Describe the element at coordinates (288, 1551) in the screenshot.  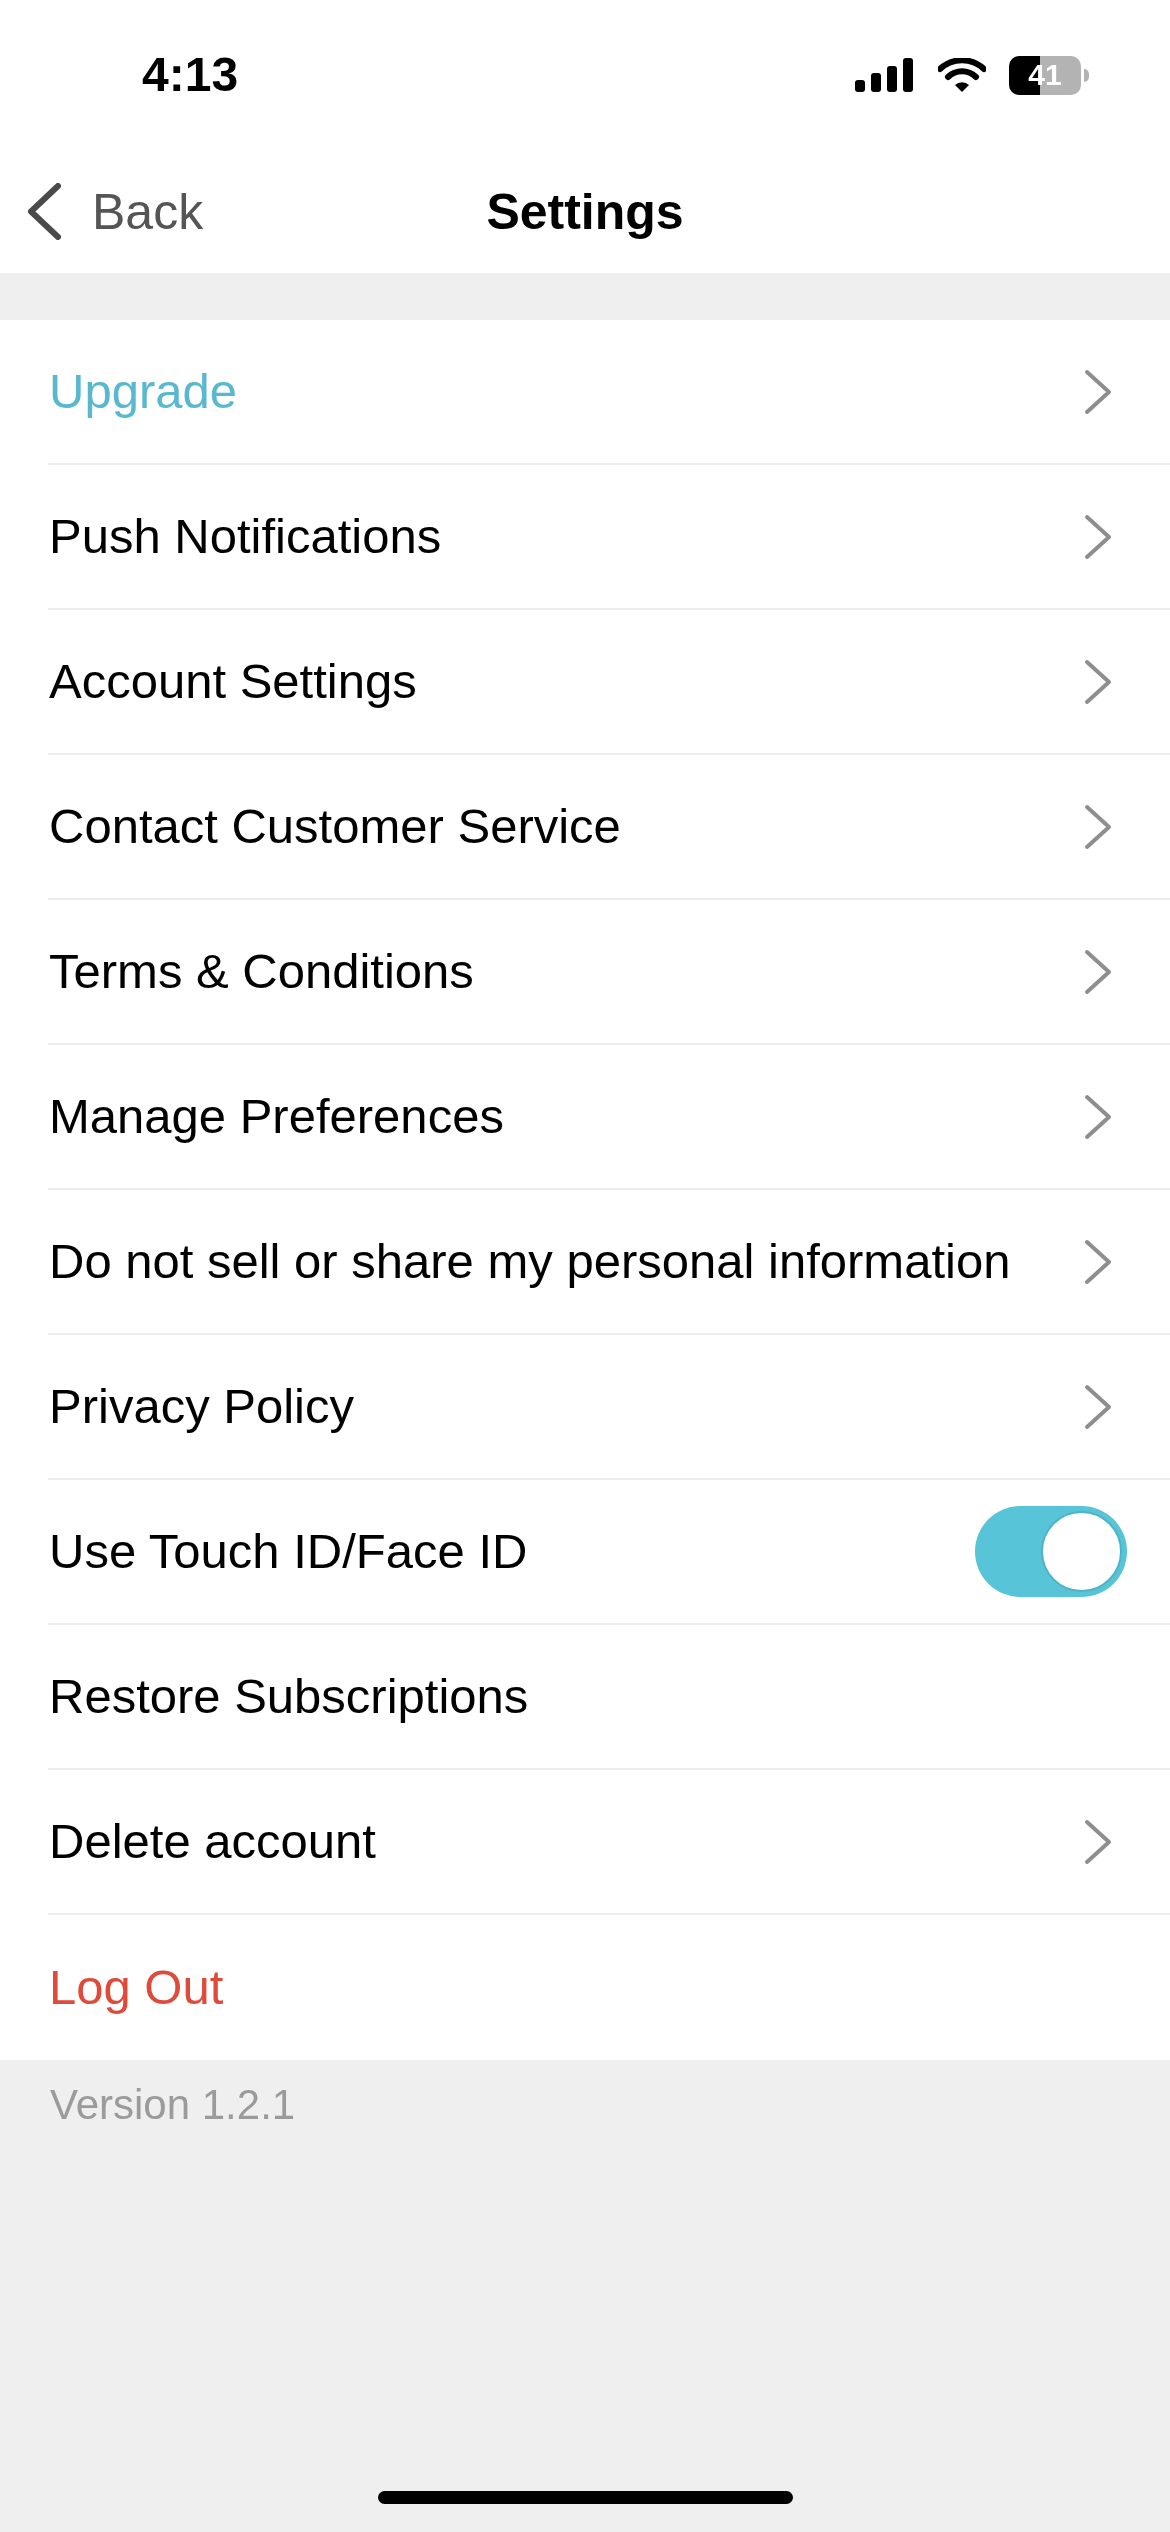
I see `setting-label: Use Touch ID/Face ID` at that location.